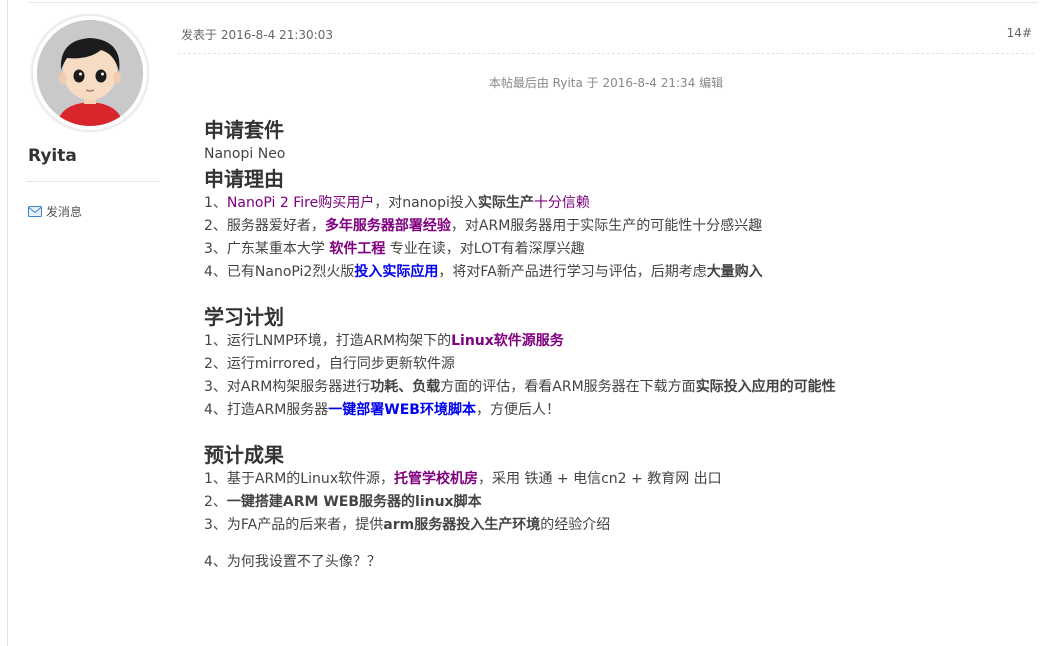 The height and width of the screenshot is (646, 1052). Describe the element at coordinates (614, 502) in the screenshot. I see `result-2: 2、一键搭建ARM WEB服务器的linux脚本` at that location.